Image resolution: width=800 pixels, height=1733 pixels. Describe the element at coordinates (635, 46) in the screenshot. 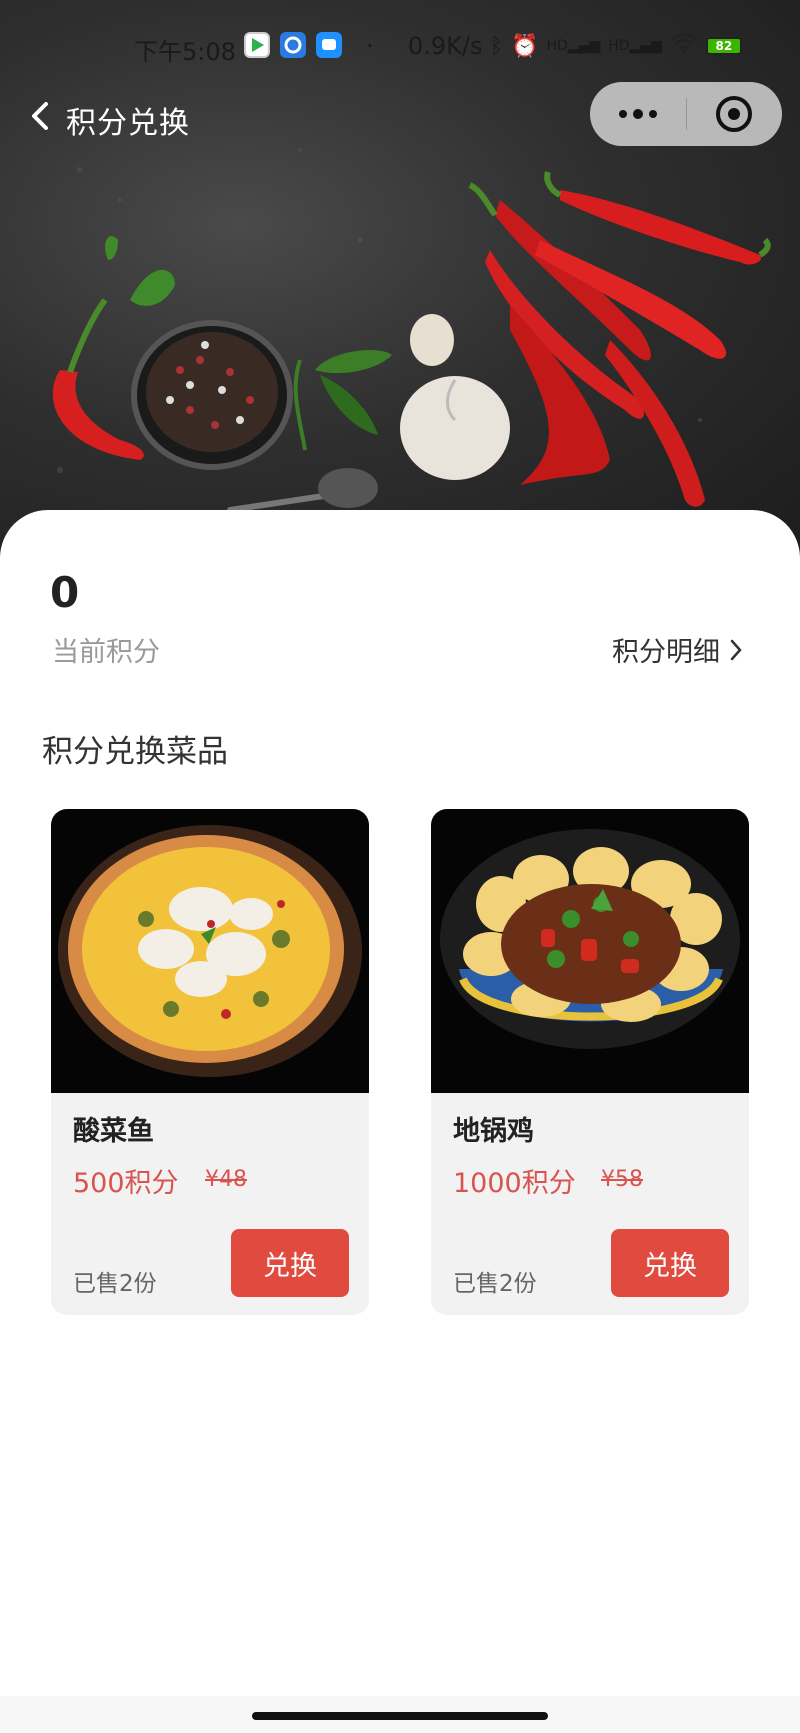

I see `signal-hd2: HD▂▄▆` at that location.